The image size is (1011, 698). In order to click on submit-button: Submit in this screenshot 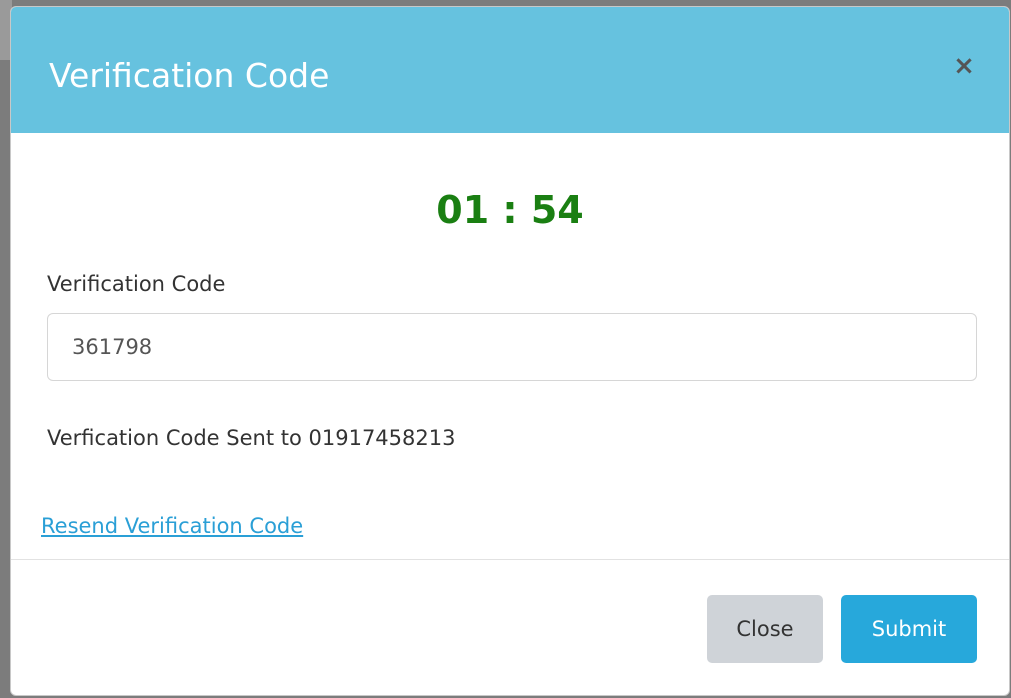, I will do `click(909, 629)`.